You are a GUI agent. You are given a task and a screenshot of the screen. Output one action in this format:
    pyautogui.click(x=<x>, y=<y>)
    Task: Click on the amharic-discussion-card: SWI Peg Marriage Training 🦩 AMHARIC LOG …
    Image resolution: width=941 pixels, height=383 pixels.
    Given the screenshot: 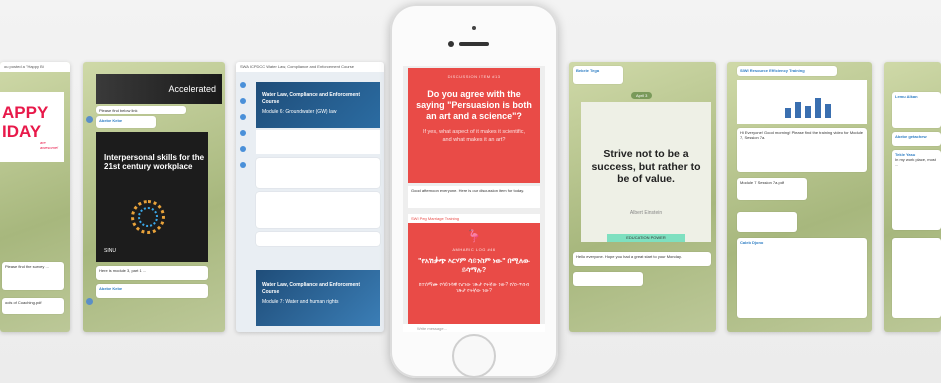 What is the action you would take?
    pyautogui.click(x=474, y=271)
    